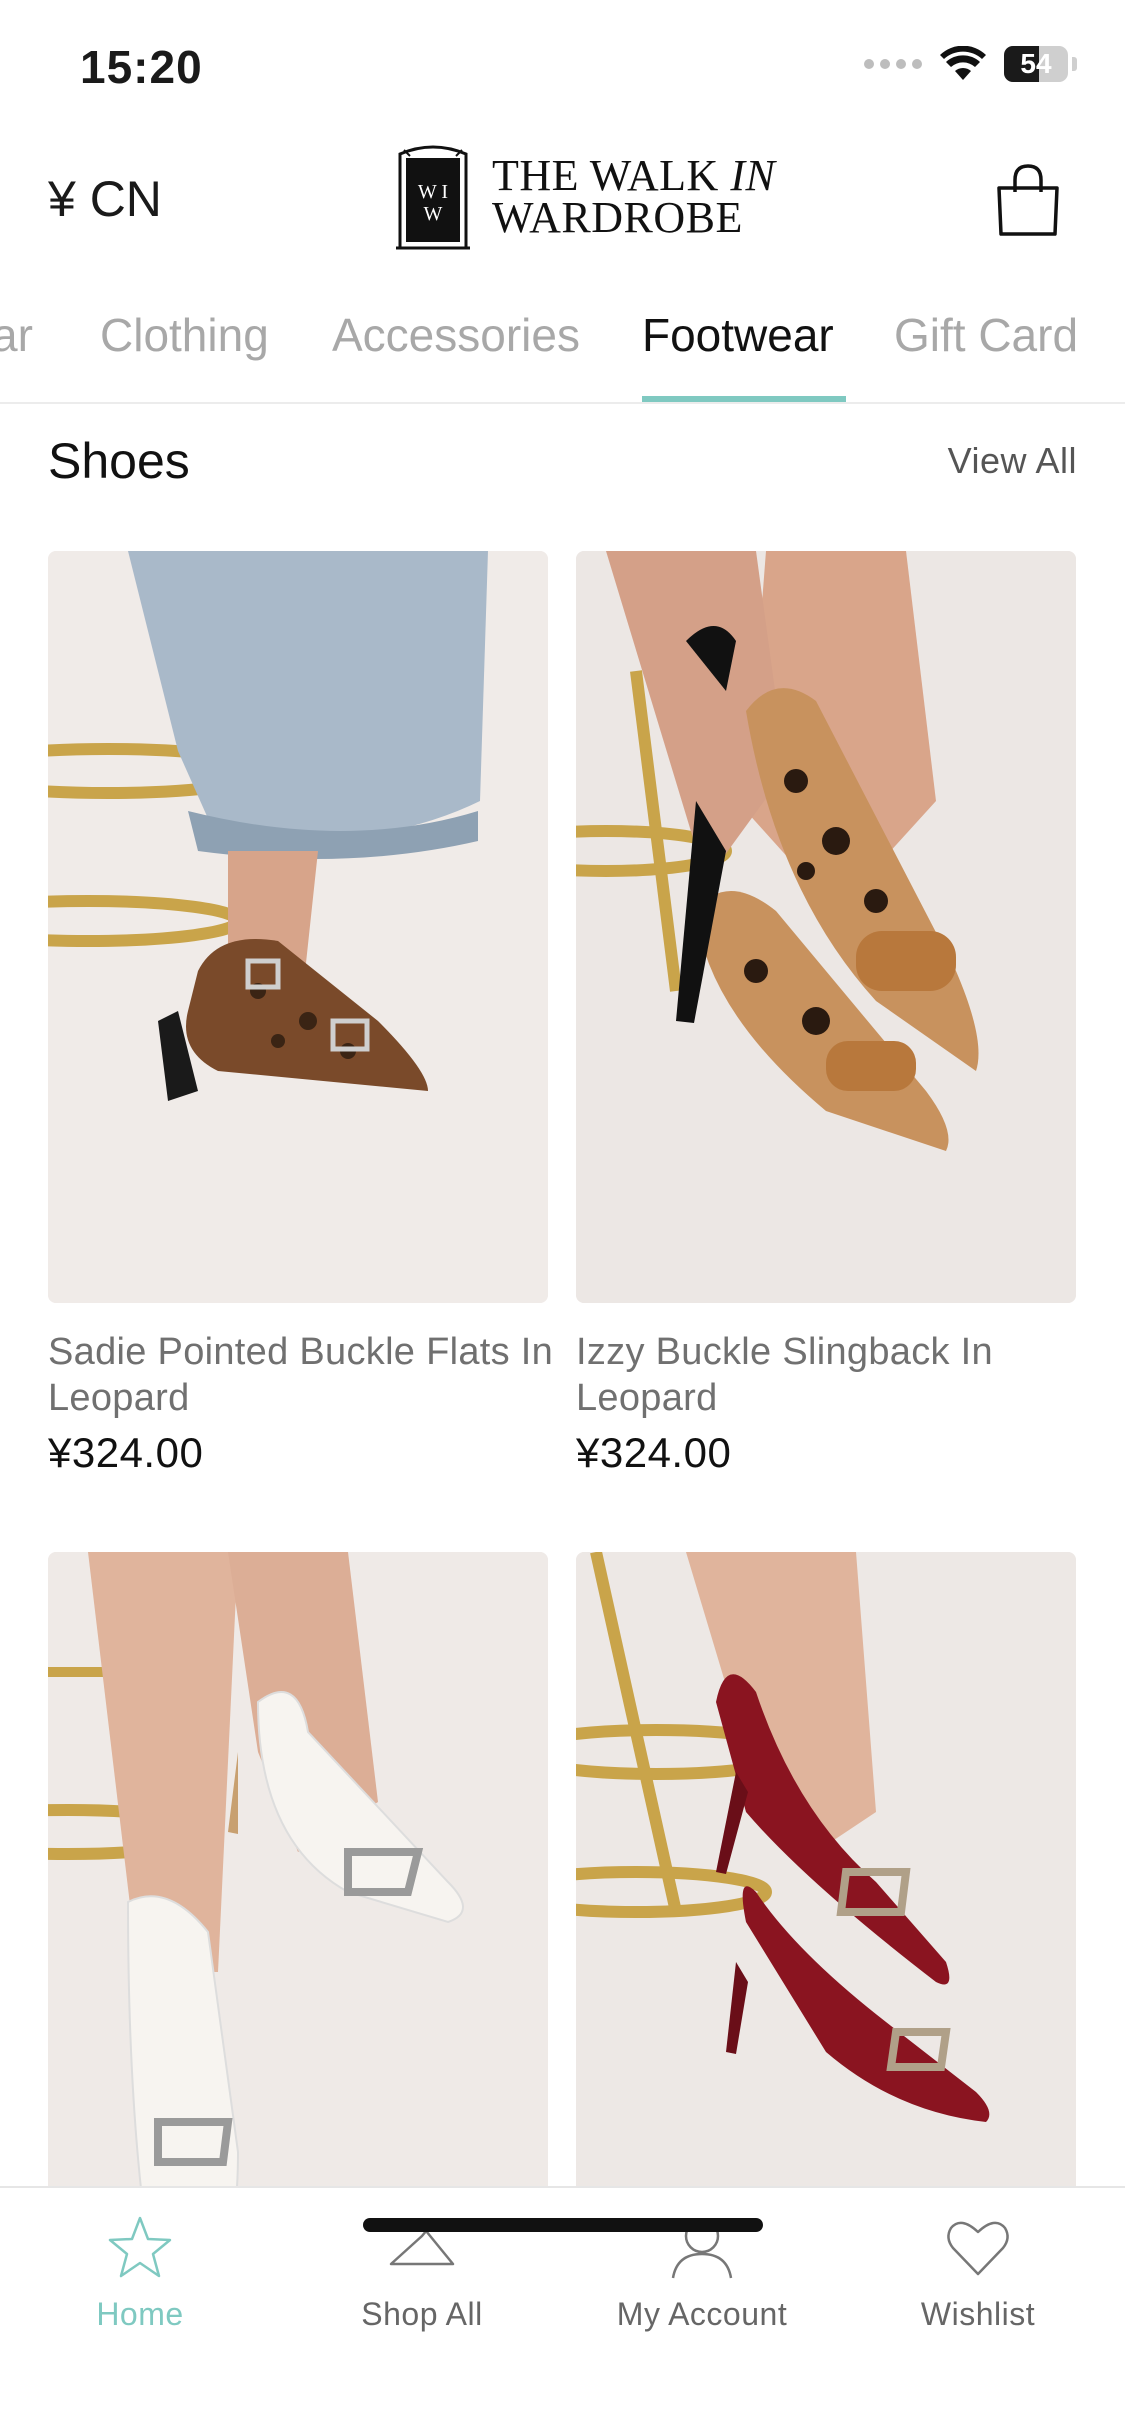  I want to click on nav-home: Home, so click(140, 2272).